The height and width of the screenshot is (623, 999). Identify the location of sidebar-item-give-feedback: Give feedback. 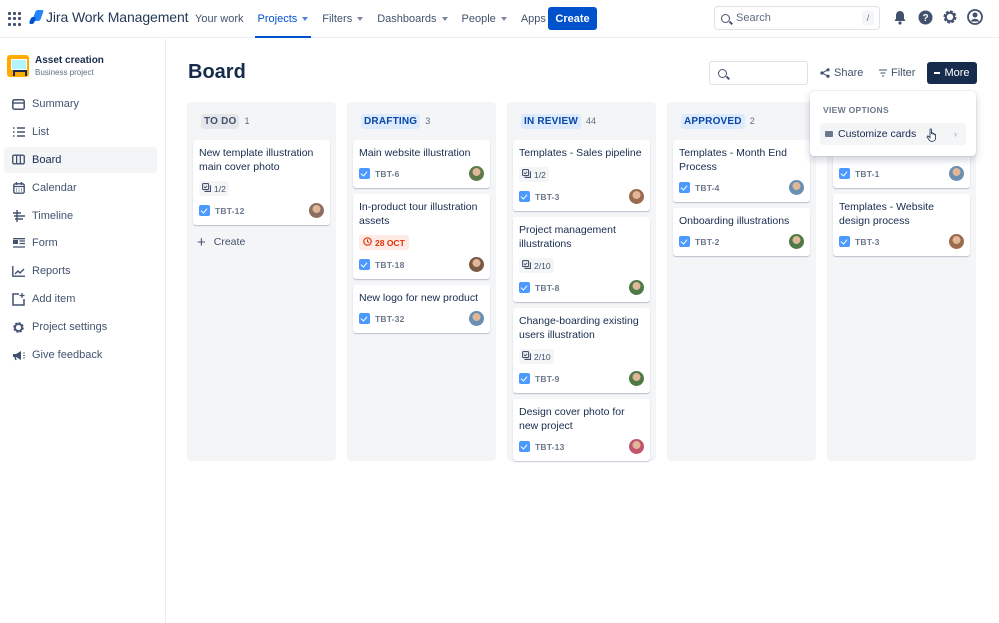
(80, 355).